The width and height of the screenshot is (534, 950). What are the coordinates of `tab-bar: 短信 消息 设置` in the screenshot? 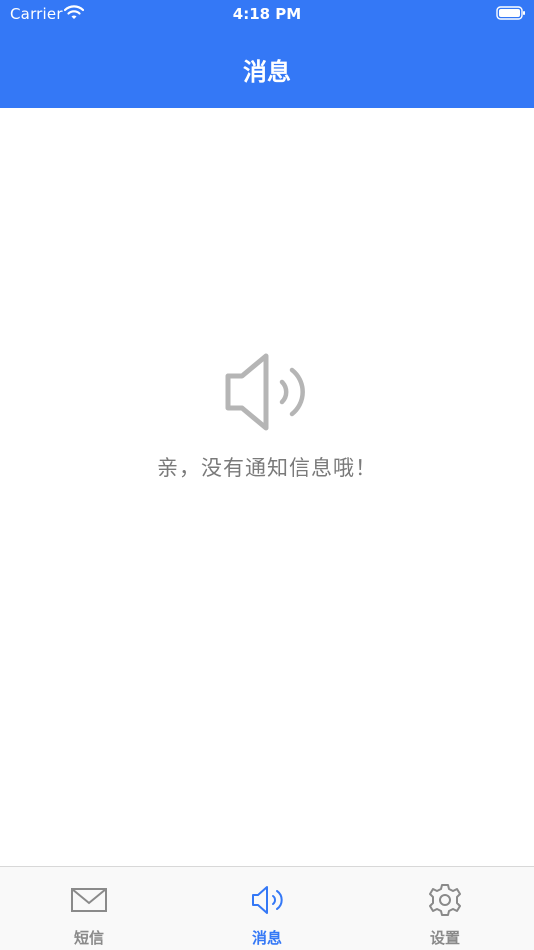 It's located at (267, 908).